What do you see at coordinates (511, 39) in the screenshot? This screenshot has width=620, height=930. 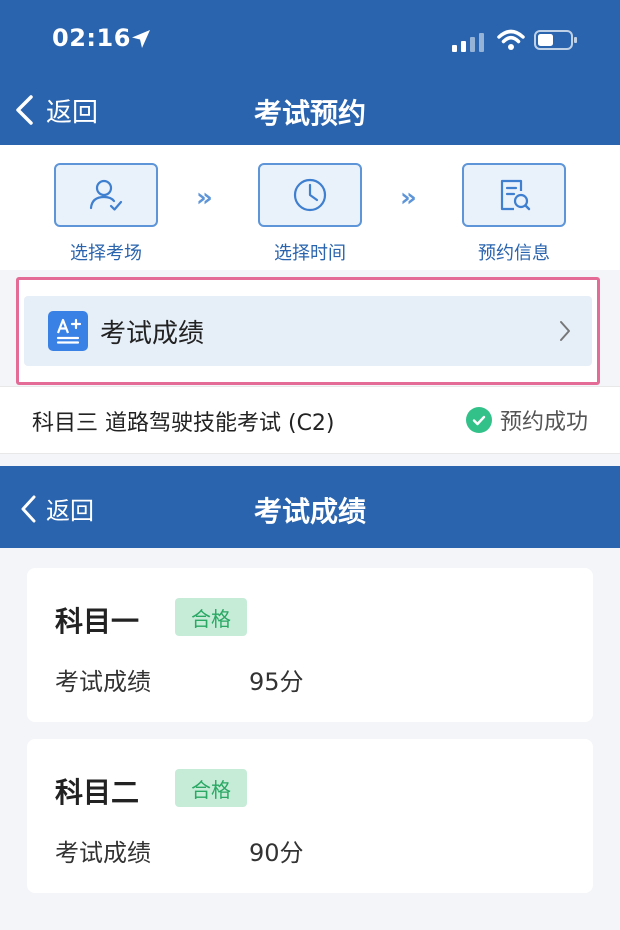 I see `wifi-icon` at bounding box center [511, 39].